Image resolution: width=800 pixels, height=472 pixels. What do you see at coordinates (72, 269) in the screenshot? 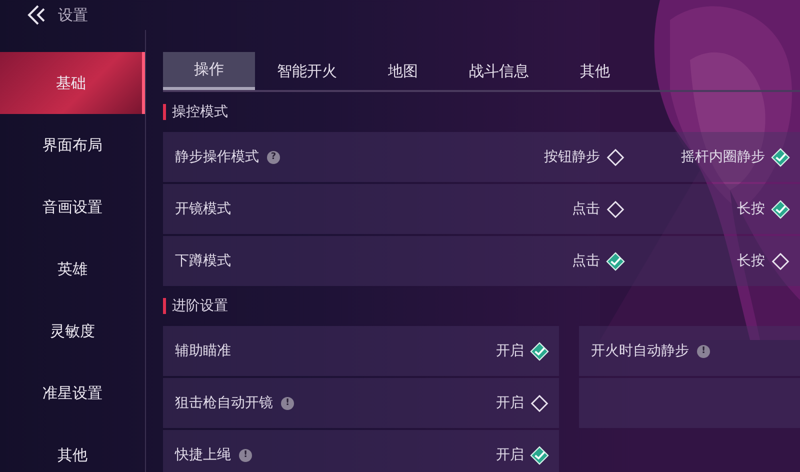
I see `sidebar-item: 英雄` at bounding box center [72, 269].